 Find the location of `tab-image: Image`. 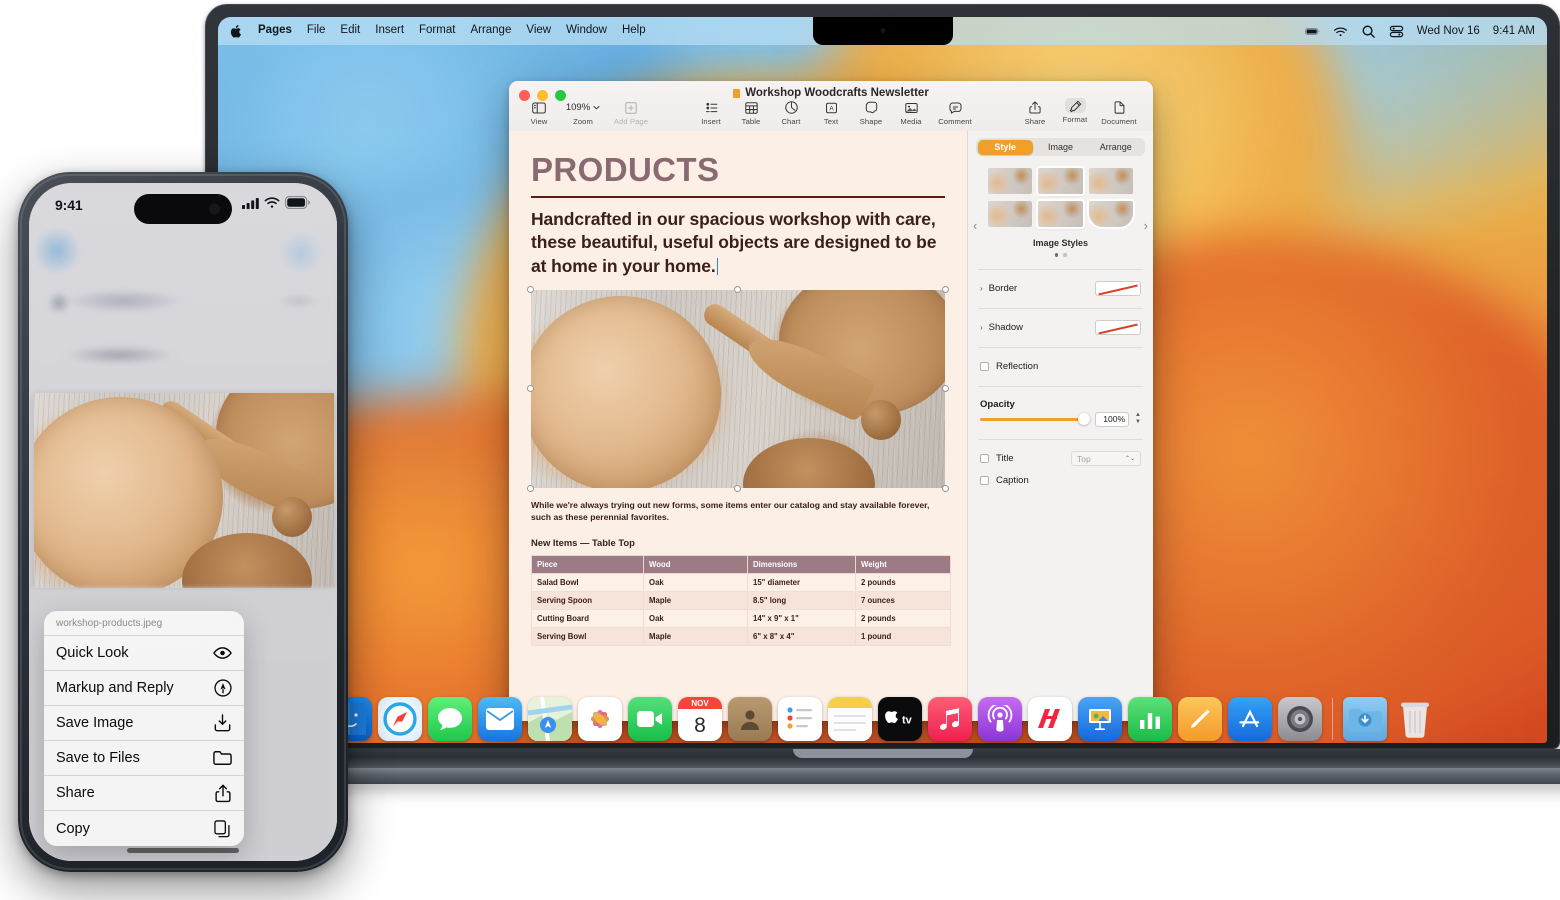

tab-image: Image is located at coordinates (1060, 147).